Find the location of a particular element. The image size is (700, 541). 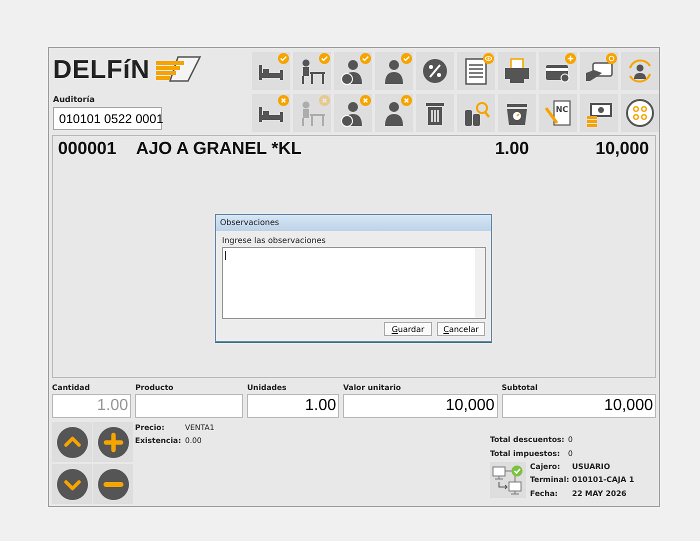

minus-icon is located at coordinates (113, 484).